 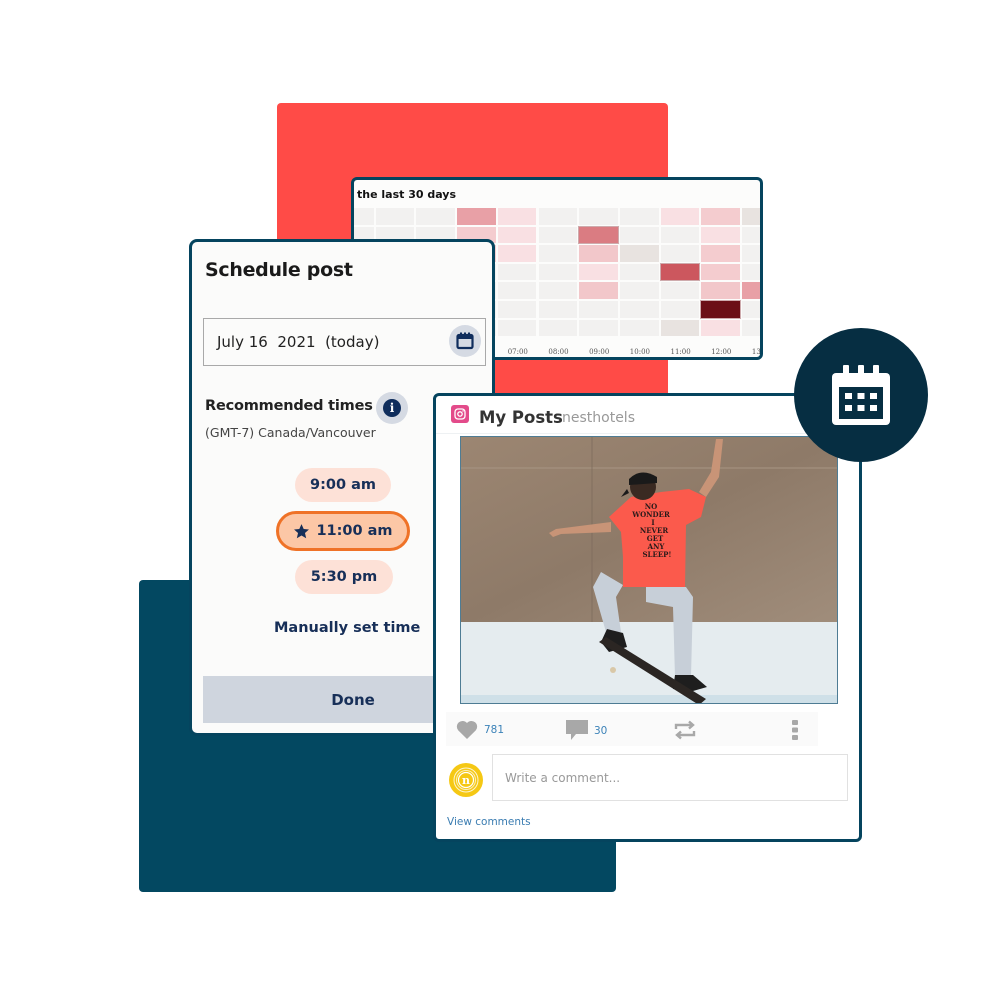 What do you see at coordinates (460, 414) in the screenshot?
I see `instagram-icon` at bounding box center [460, 414].